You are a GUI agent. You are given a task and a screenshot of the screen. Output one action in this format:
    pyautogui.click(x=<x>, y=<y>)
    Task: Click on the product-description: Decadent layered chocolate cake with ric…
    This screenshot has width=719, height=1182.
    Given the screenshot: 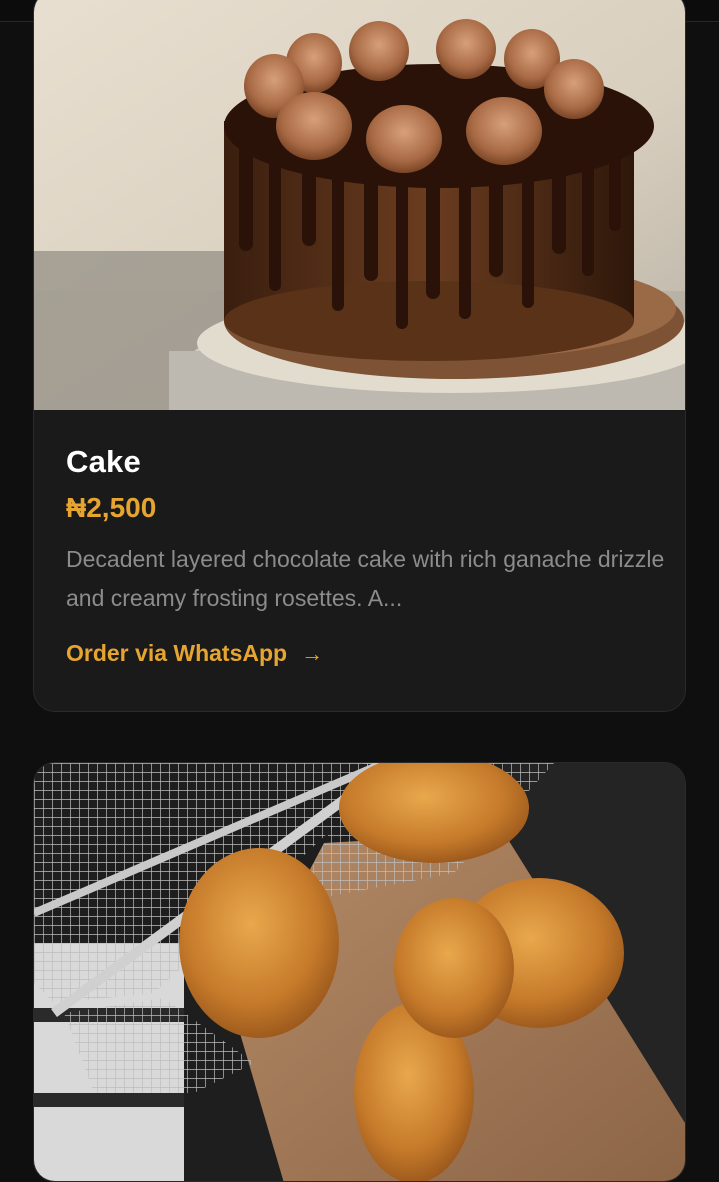 What is the action you would take?
    pyautogui.click(x=365, y=578)
    